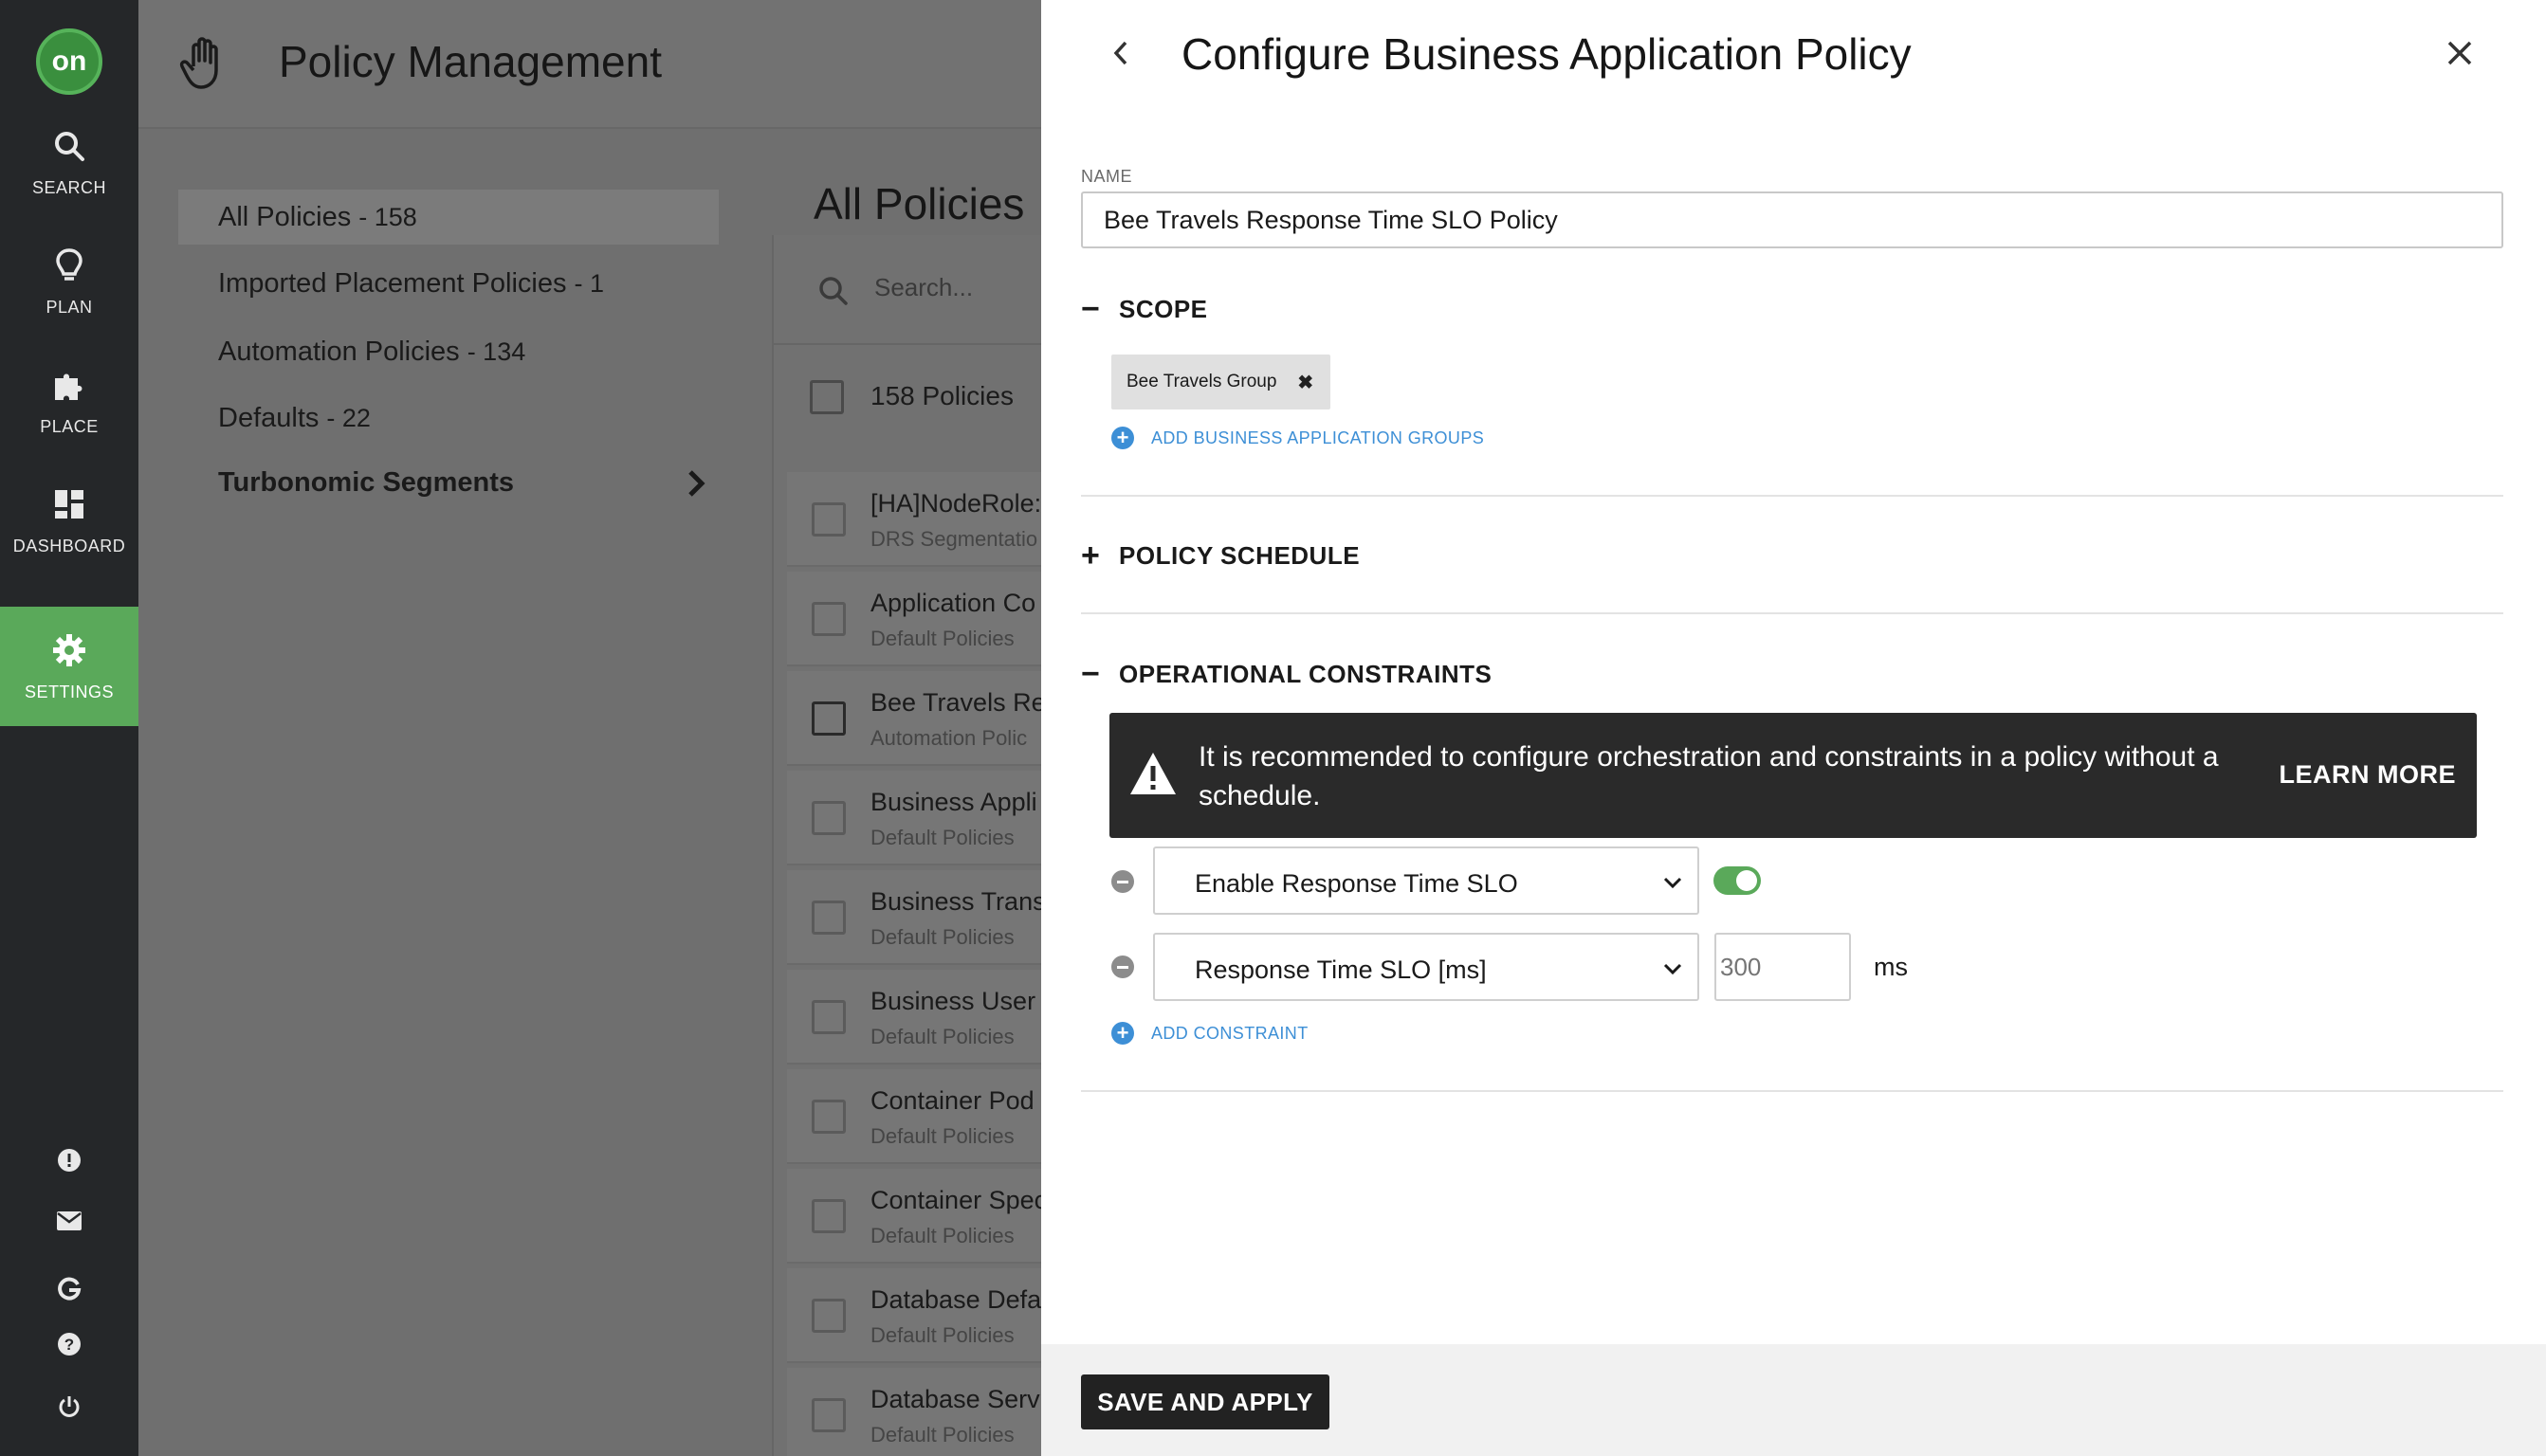 The image size is (2546, 1456). What do you see at coordinates (956, 503) in the screenshot?
I see `row-name: [HA]NodeRole:` at bounding box center [956, 503].